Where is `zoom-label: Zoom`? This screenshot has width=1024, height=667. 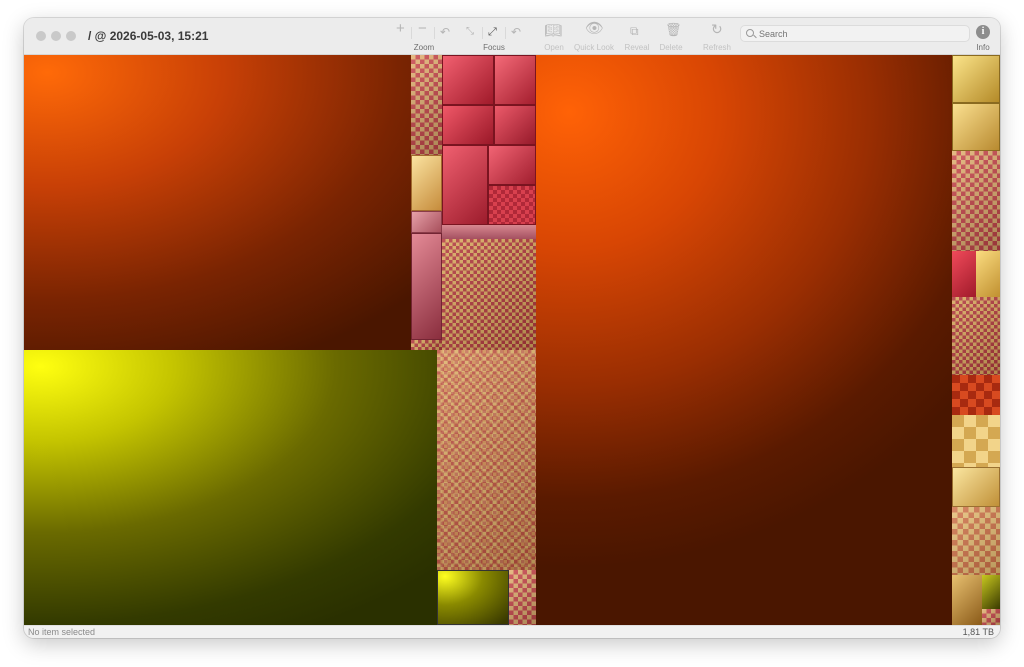
zoom-label: Zoom is located at coordinates (424, 47).